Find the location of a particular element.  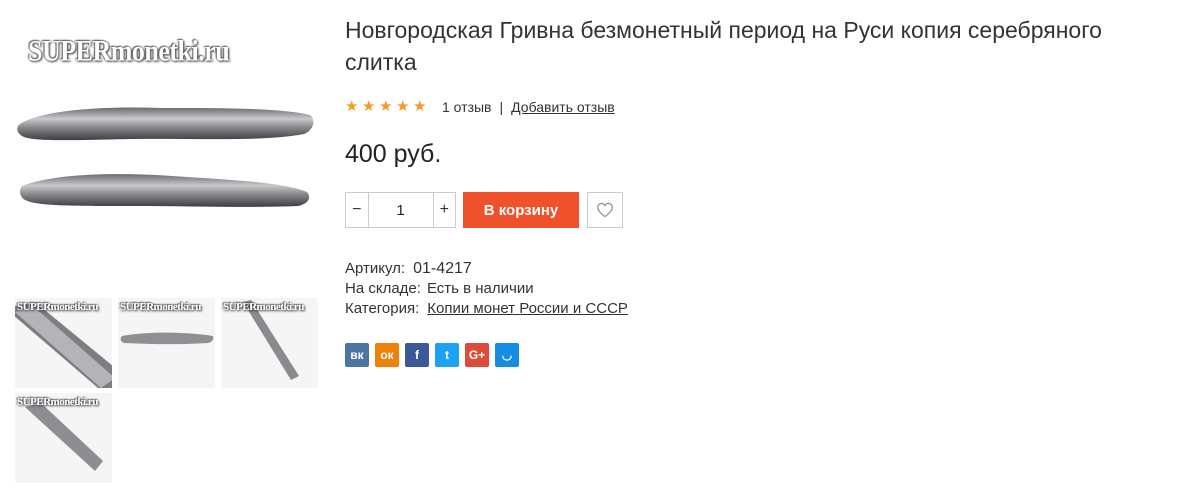

share-buttons: вк ок f t G+ ◡ is located at coordinates (435, 355).